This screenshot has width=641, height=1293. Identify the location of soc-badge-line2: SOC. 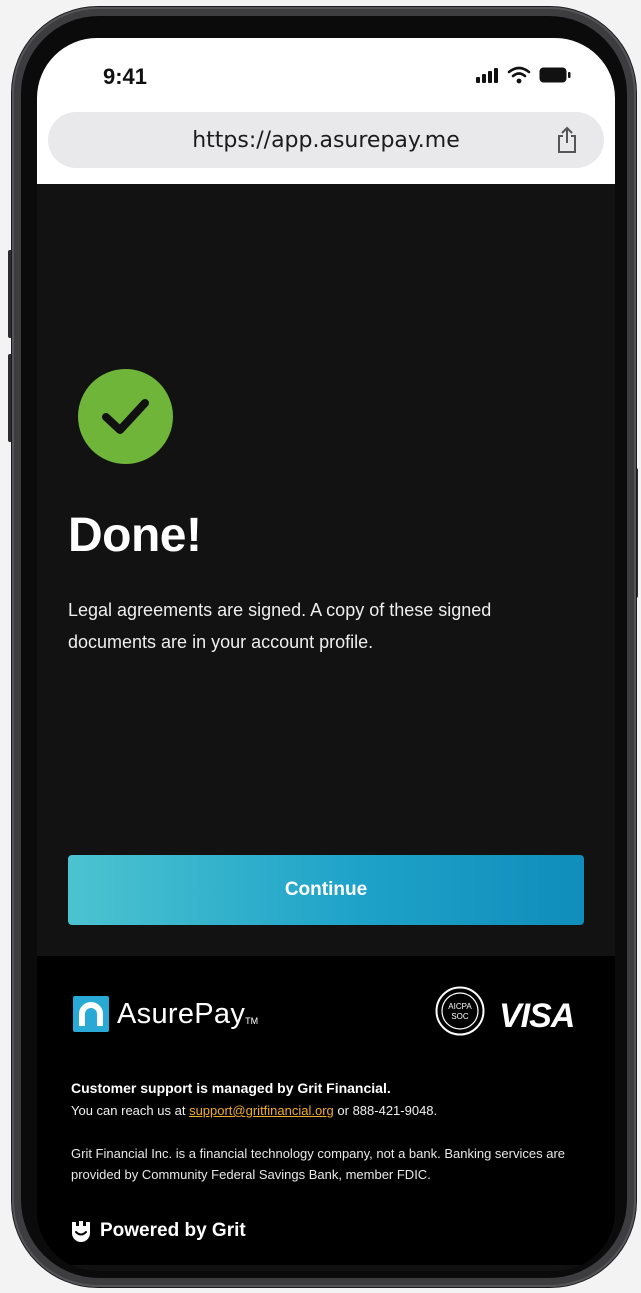
(460, 1016).